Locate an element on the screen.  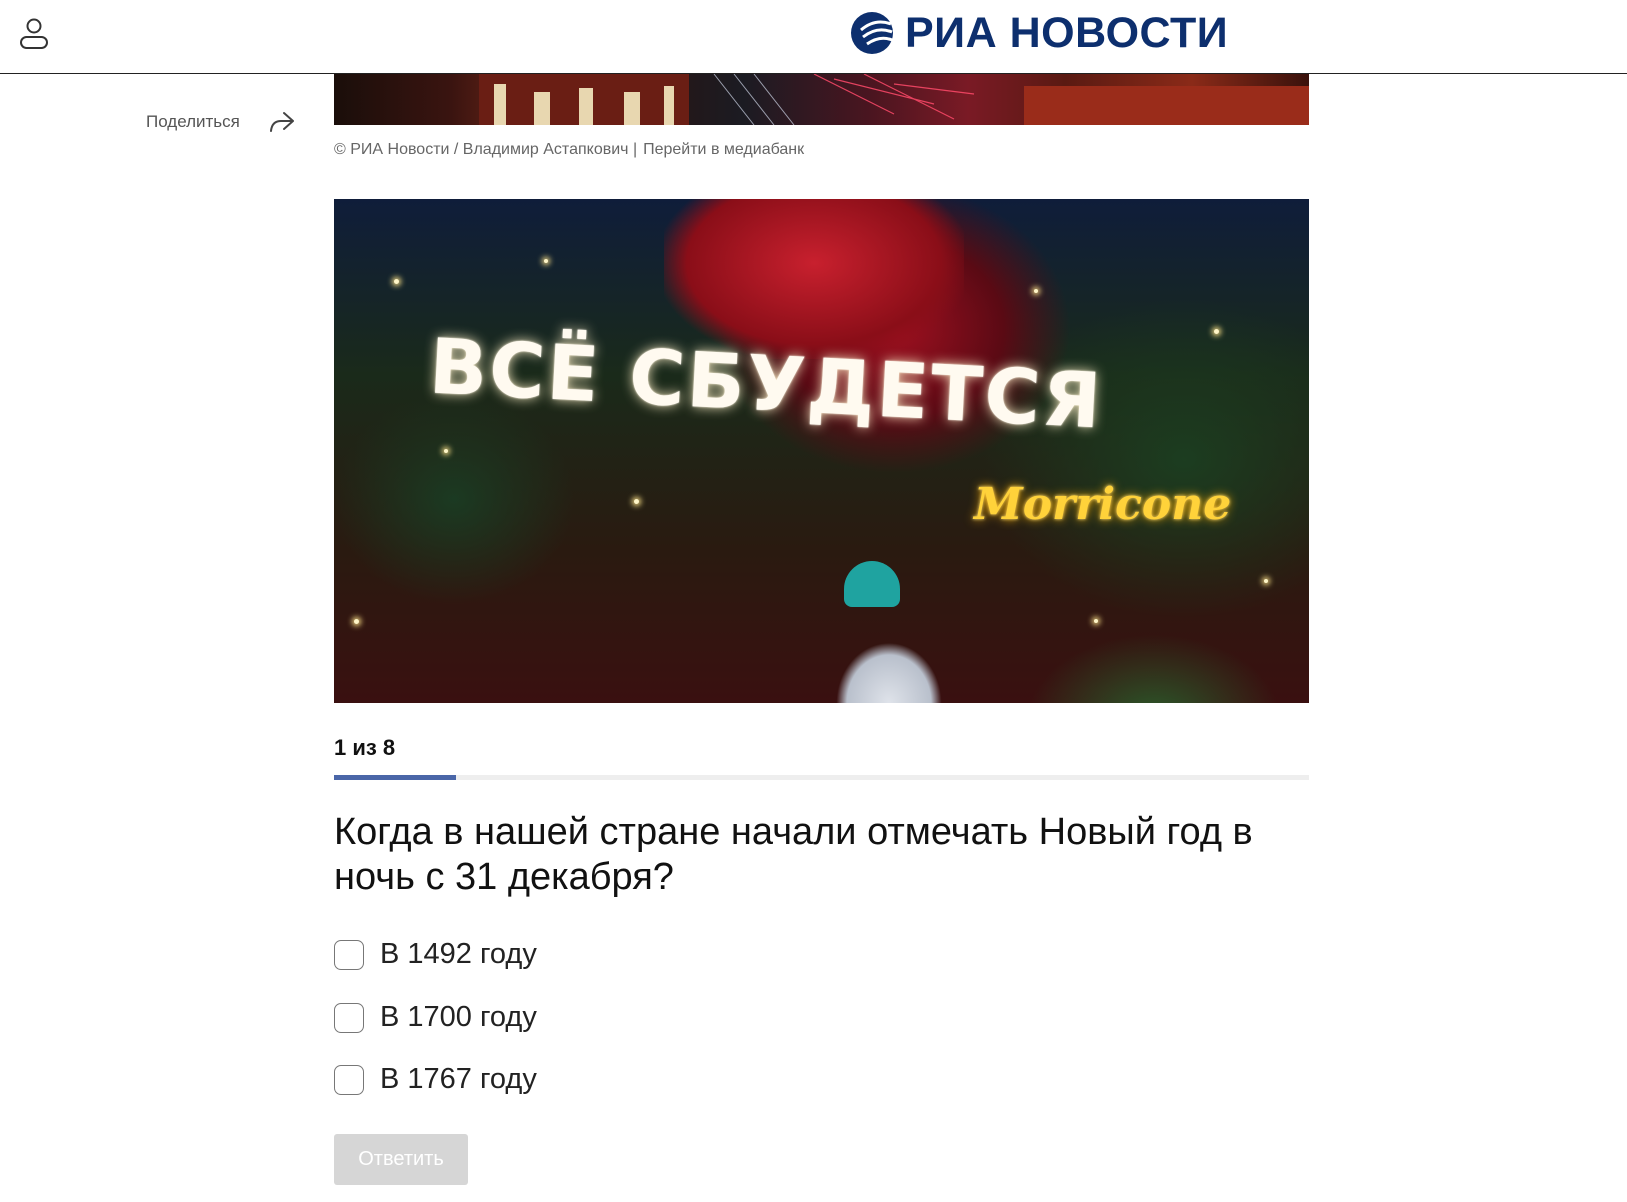
quiz-option-2: В 1700 году is located at coordinates (435, 1017).